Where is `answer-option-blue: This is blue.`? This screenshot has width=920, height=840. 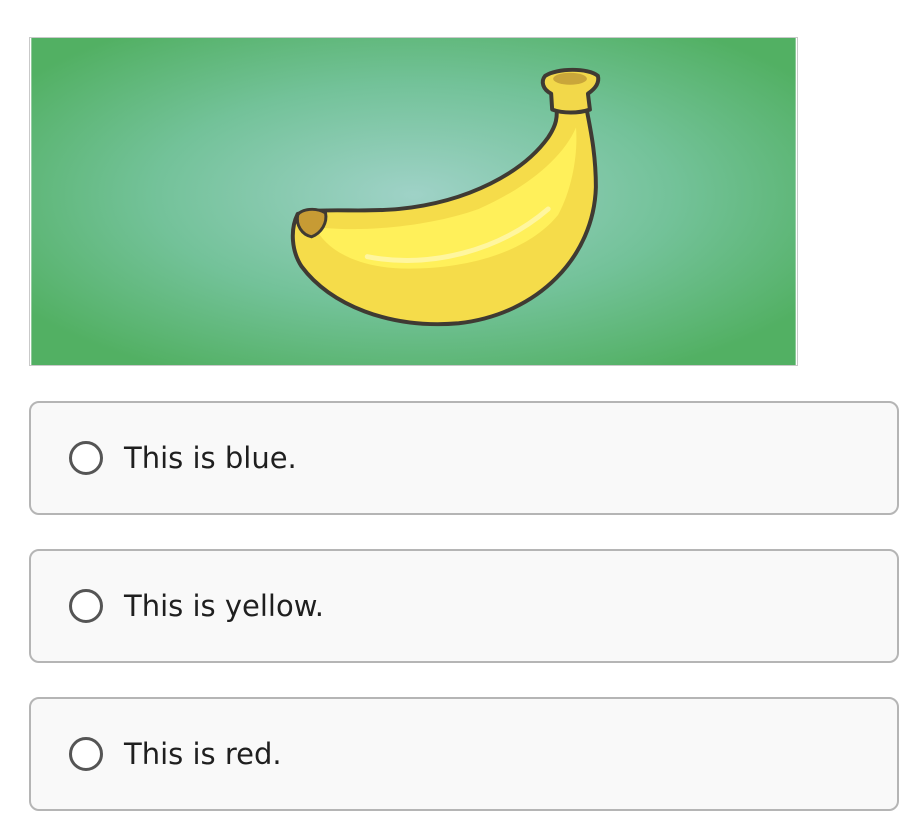
answer-option-blue: This is blue. is located at coordinates (464, 458).